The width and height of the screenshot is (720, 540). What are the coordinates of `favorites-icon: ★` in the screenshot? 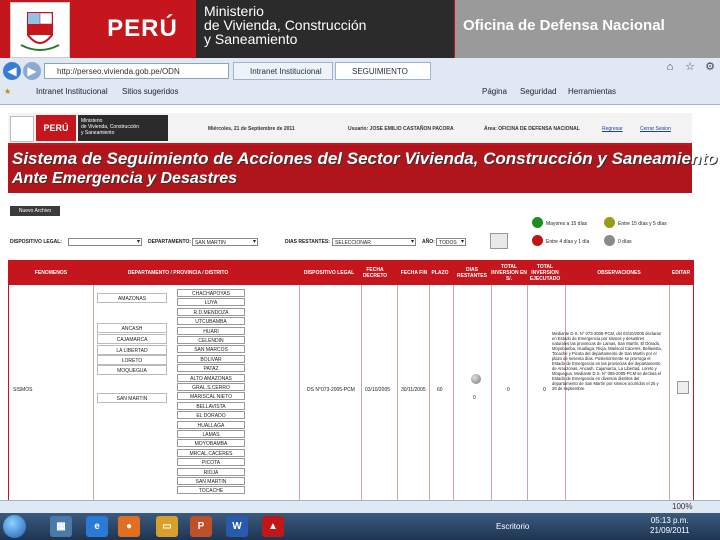 It's located at (7, 91).